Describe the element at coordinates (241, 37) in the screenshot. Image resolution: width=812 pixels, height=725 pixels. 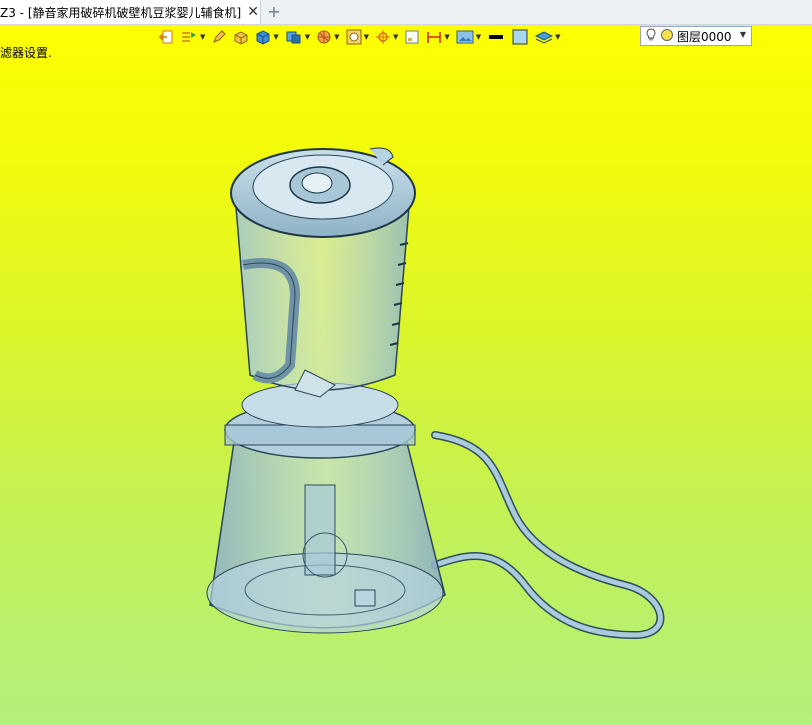
I see `box-yellow-icon` at that location.